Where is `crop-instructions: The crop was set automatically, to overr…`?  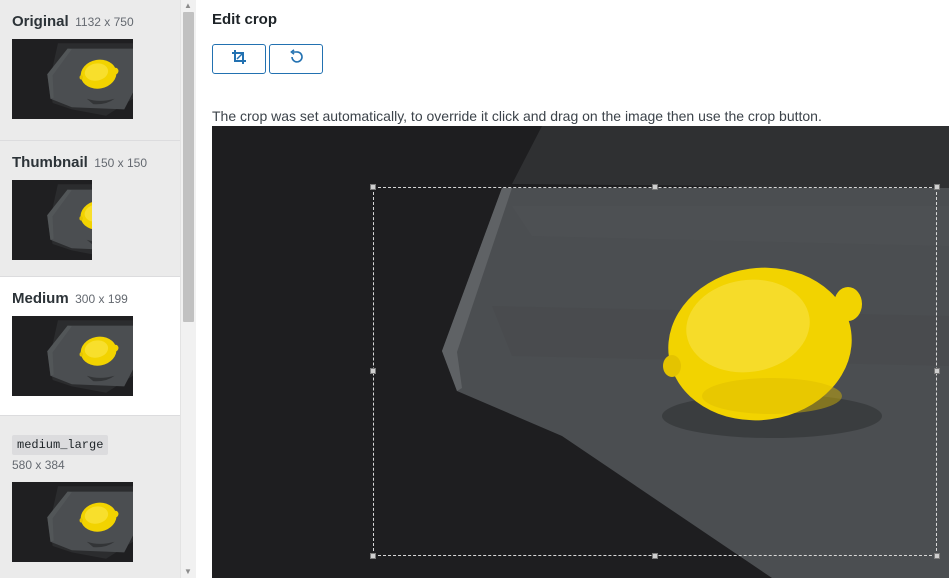 crop-instructions: The crop was set automatically, to overr… is located at coordinates (517, 116).